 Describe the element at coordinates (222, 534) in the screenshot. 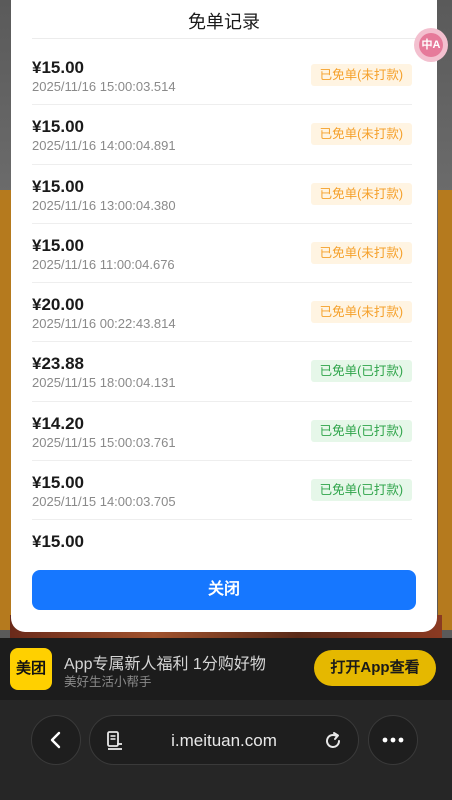

I see `record-item: ¥15.00` at that location.